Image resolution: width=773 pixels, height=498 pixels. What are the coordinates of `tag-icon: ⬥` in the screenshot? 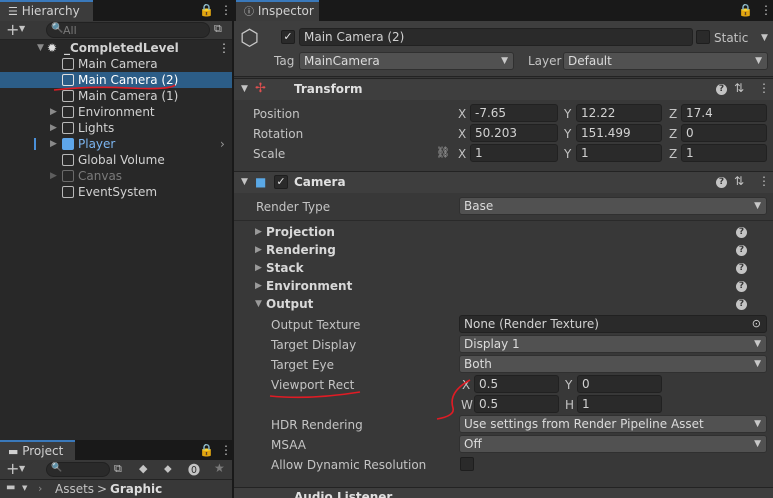 It's located at (168, 469).